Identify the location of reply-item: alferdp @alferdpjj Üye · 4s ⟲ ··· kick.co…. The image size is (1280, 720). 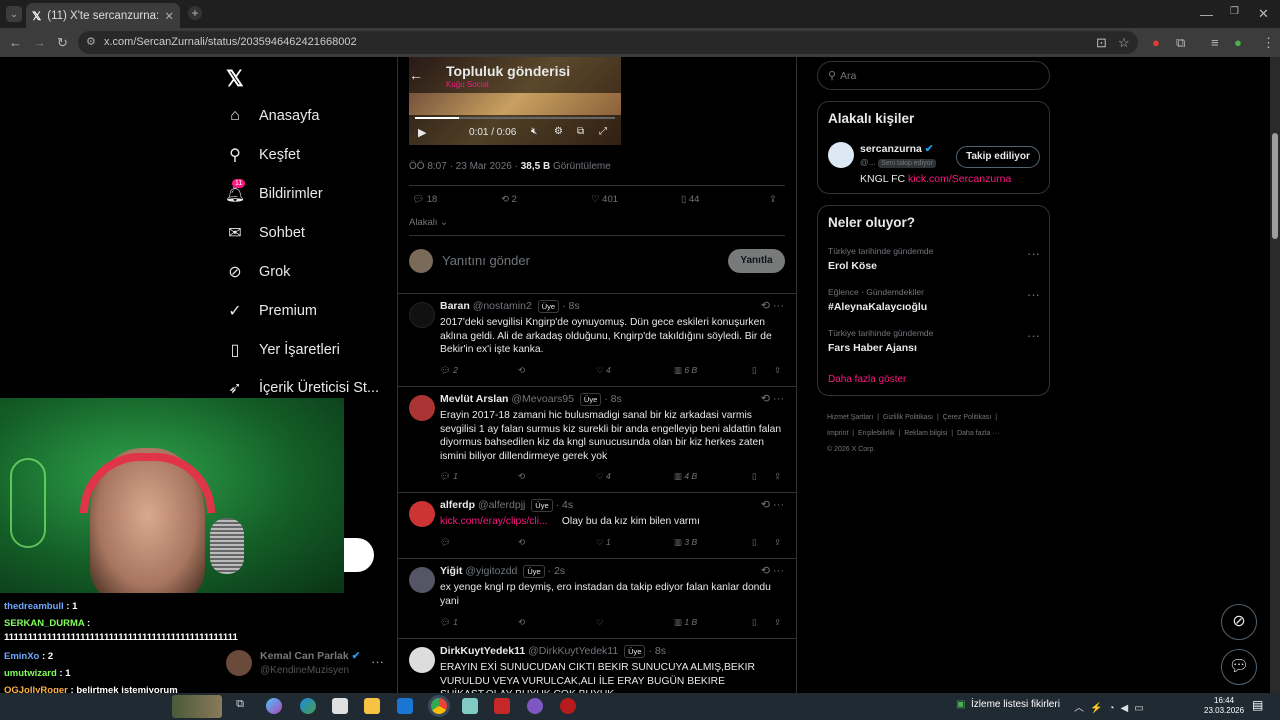
(597, 525).